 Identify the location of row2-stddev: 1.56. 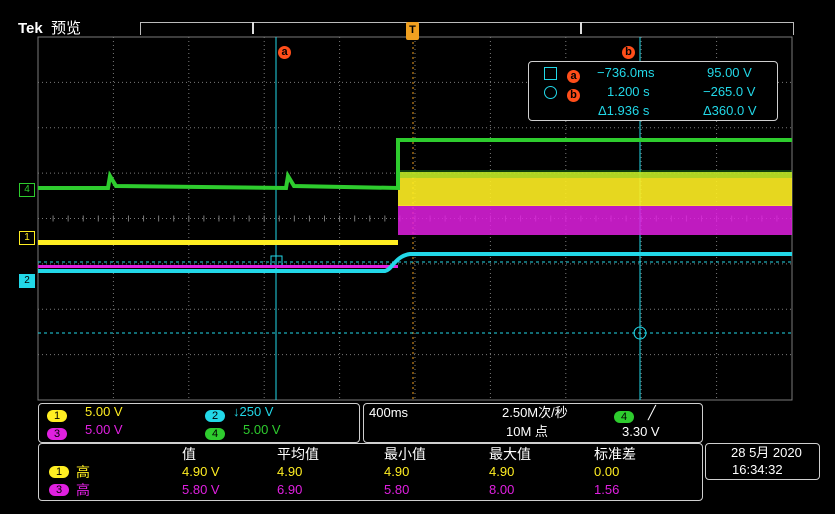
(607, 489).